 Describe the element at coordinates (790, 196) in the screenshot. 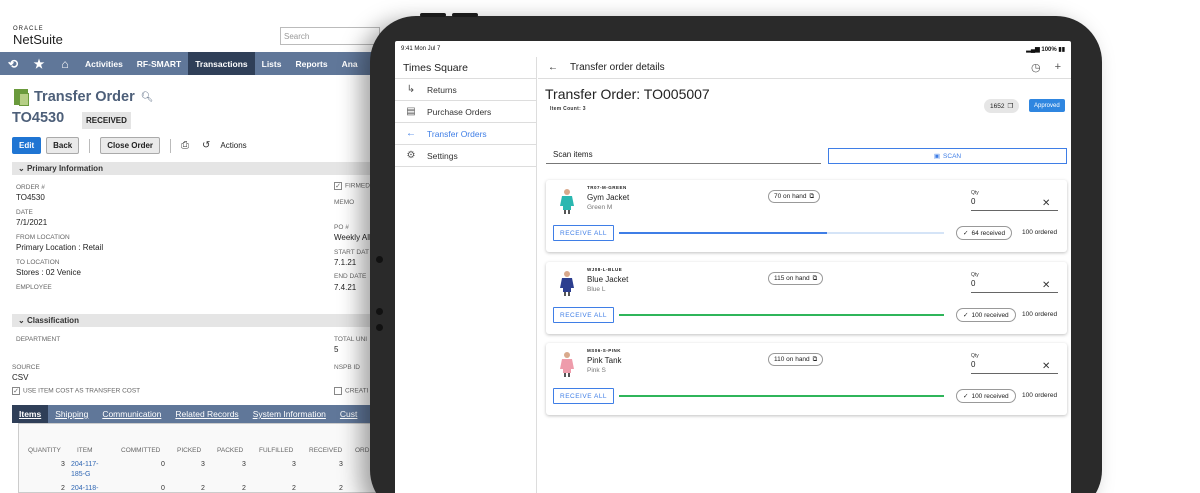

I see `on-hand-label: 70 on hand` at that location.